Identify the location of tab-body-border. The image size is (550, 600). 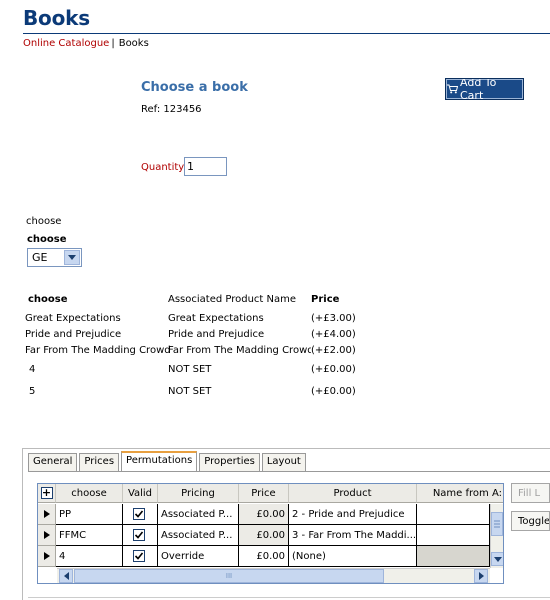
(289, 471).